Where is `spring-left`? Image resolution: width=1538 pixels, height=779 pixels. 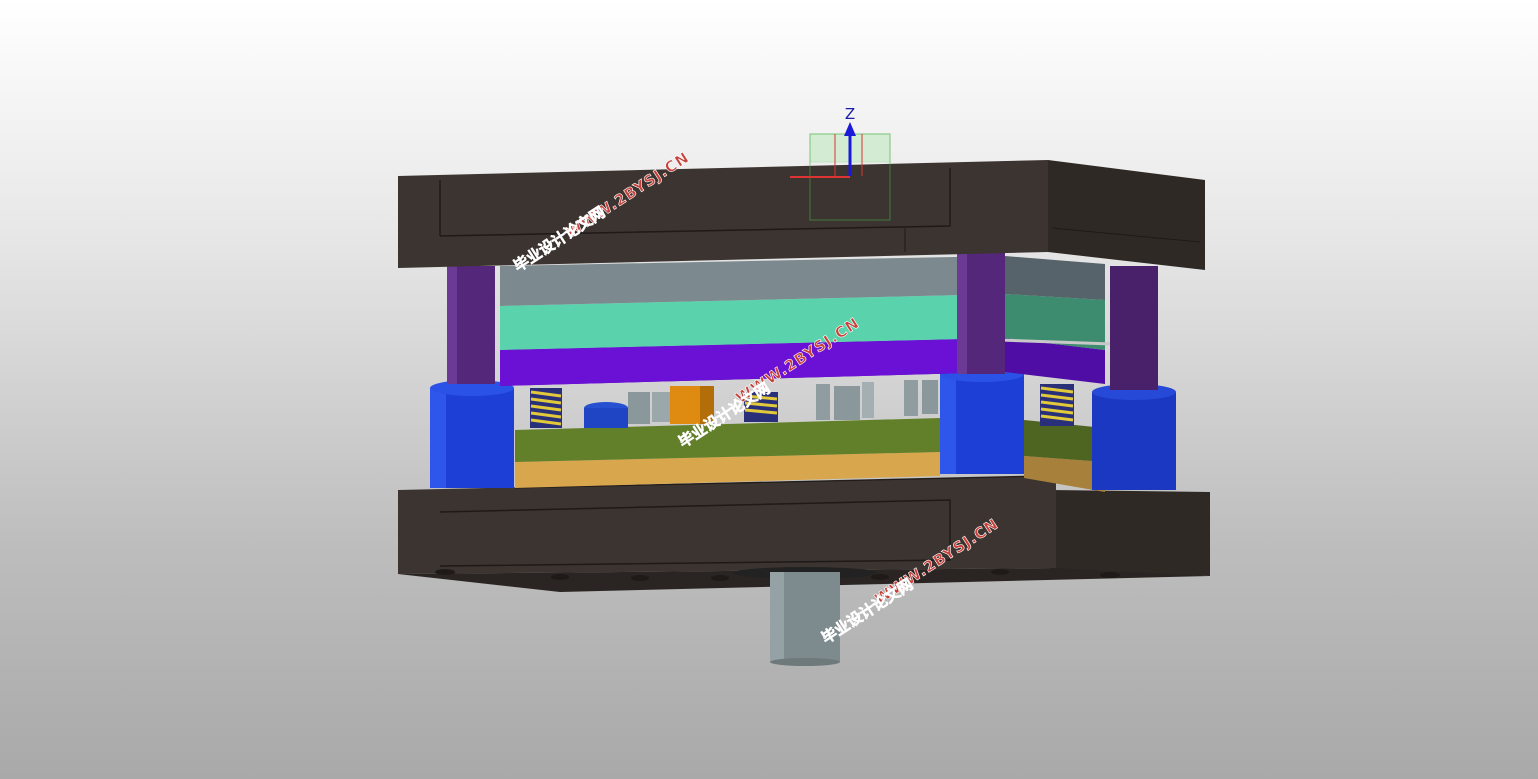
spring-left is located at coordinates (546, 408).